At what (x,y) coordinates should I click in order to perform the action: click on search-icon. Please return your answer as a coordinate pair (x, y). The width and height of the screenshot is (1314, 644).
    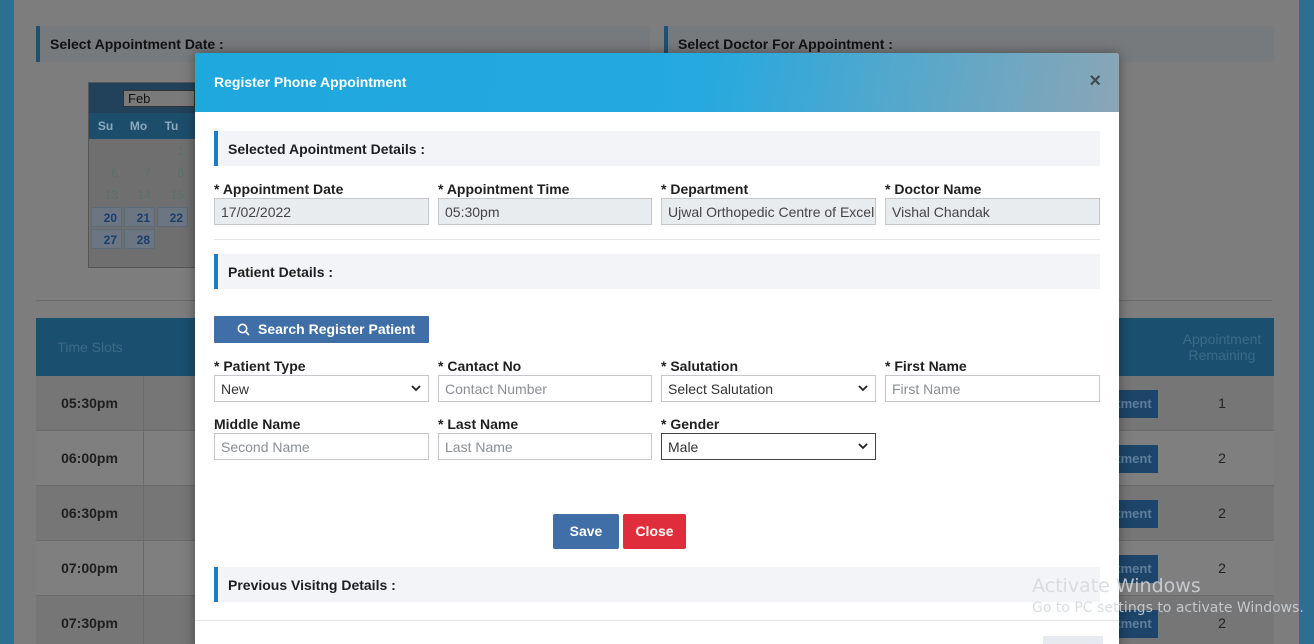
    Looking at the image, I should click on (243, 329).